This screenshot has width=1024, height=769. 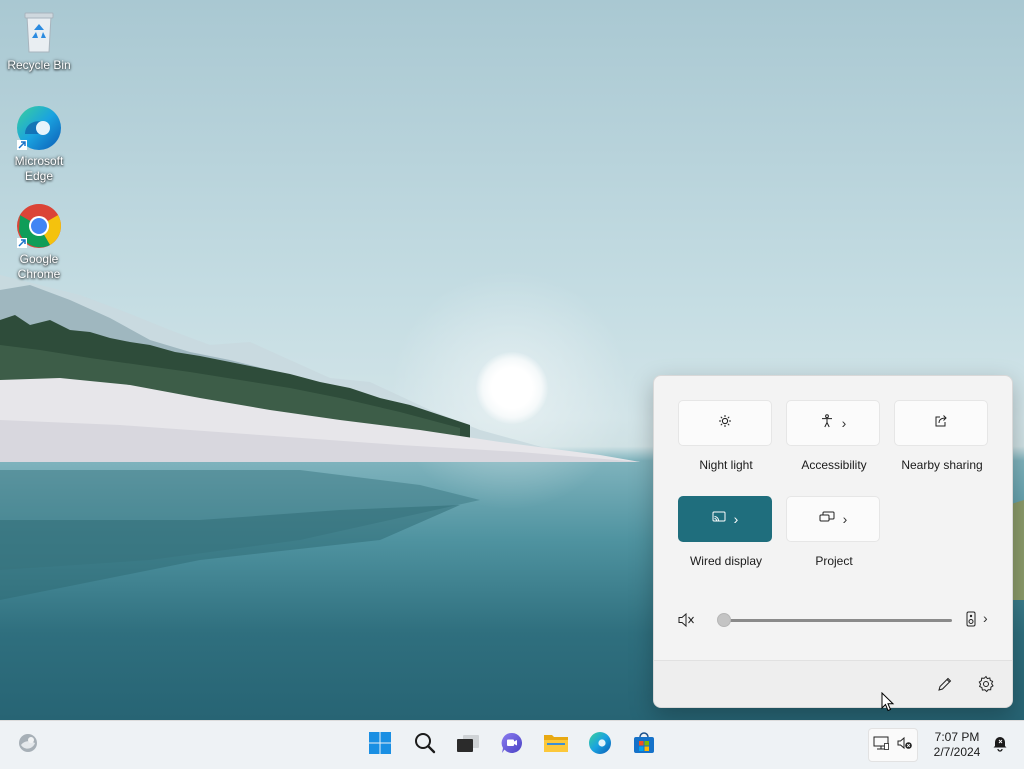 I want to click on start-icon, so click(x=380, y=745).